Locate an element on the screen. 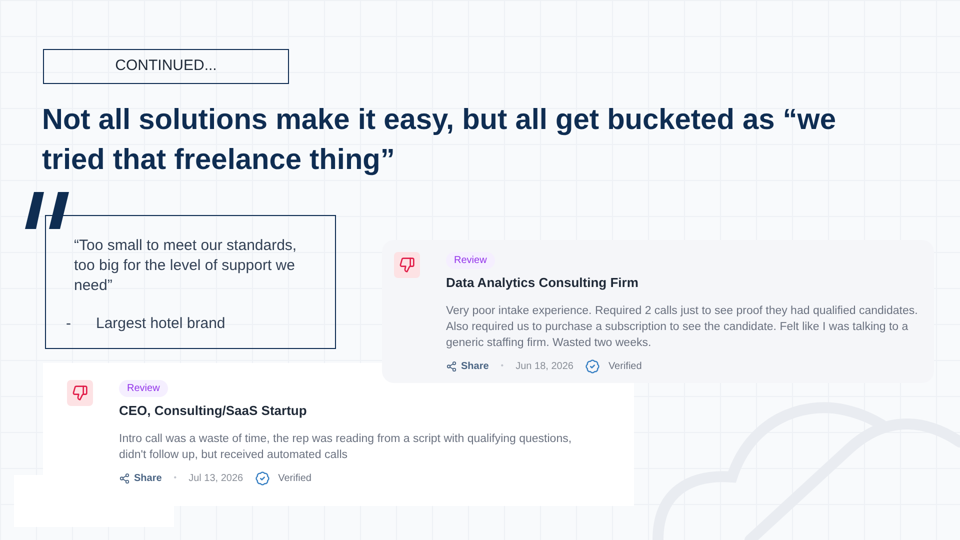 The image size is (960, 540). review-date: Jul 13, 2026 is located at coordinates (216, 479).